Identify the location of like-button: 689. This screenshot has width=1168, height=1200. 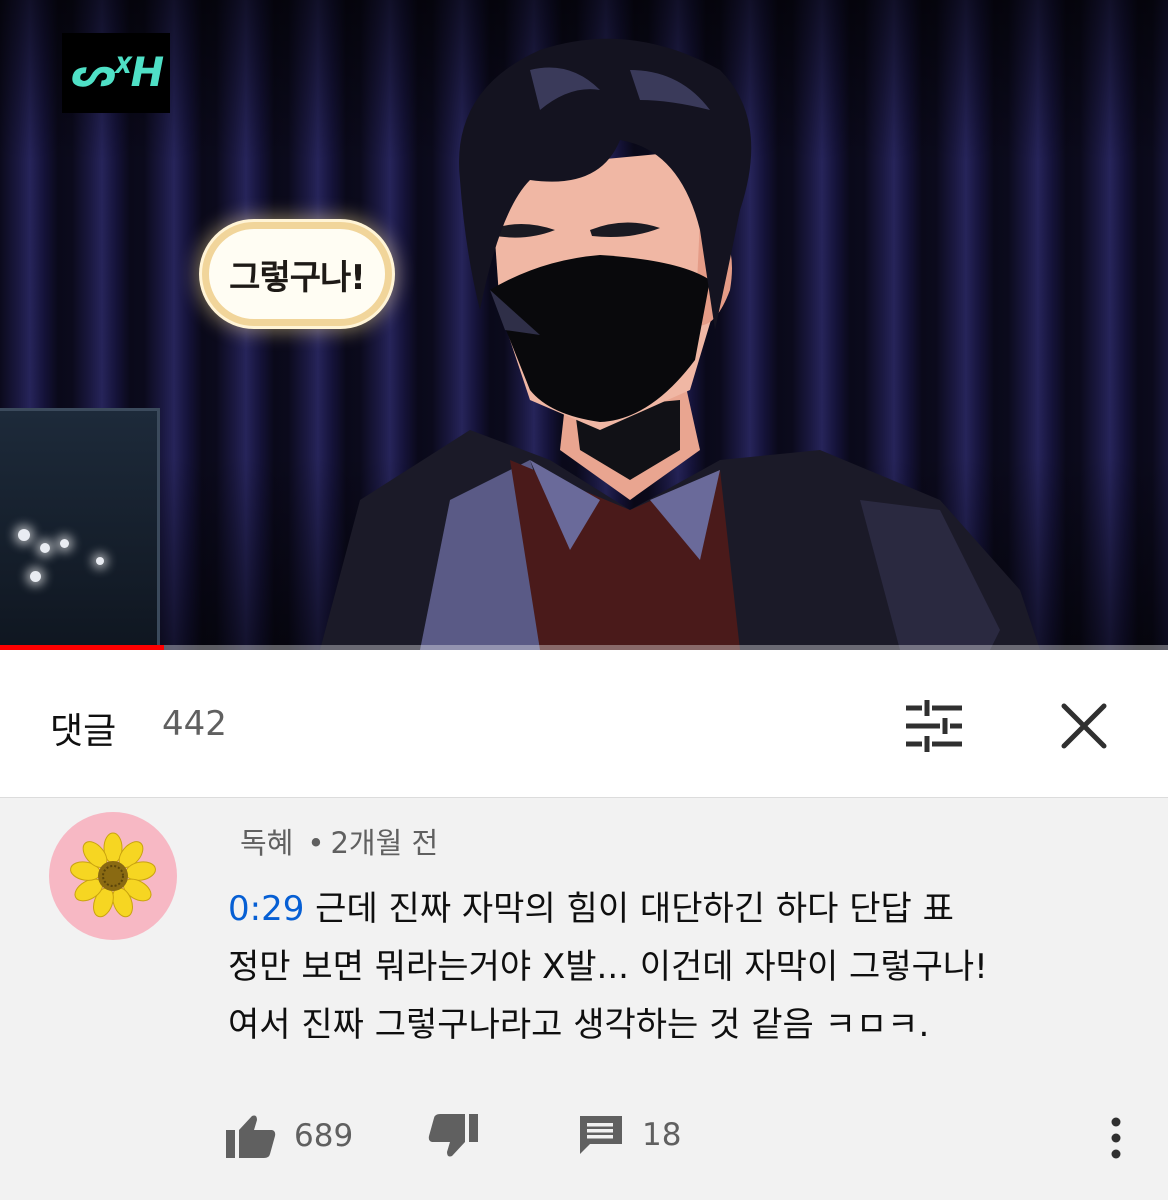
(289, 1136).